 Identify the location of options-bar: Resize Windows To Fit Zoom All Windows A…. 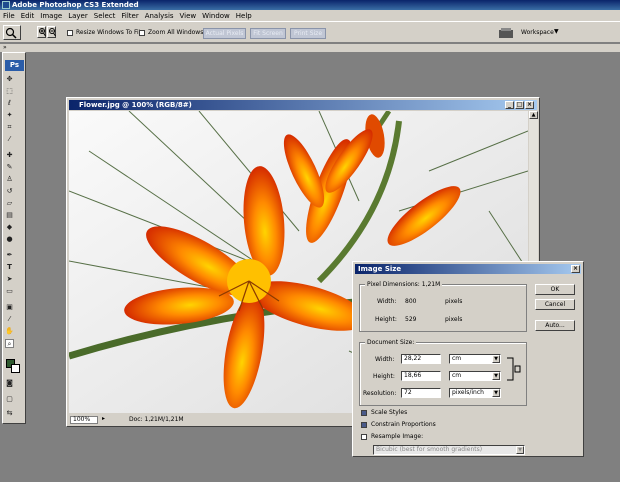
(310, 32).